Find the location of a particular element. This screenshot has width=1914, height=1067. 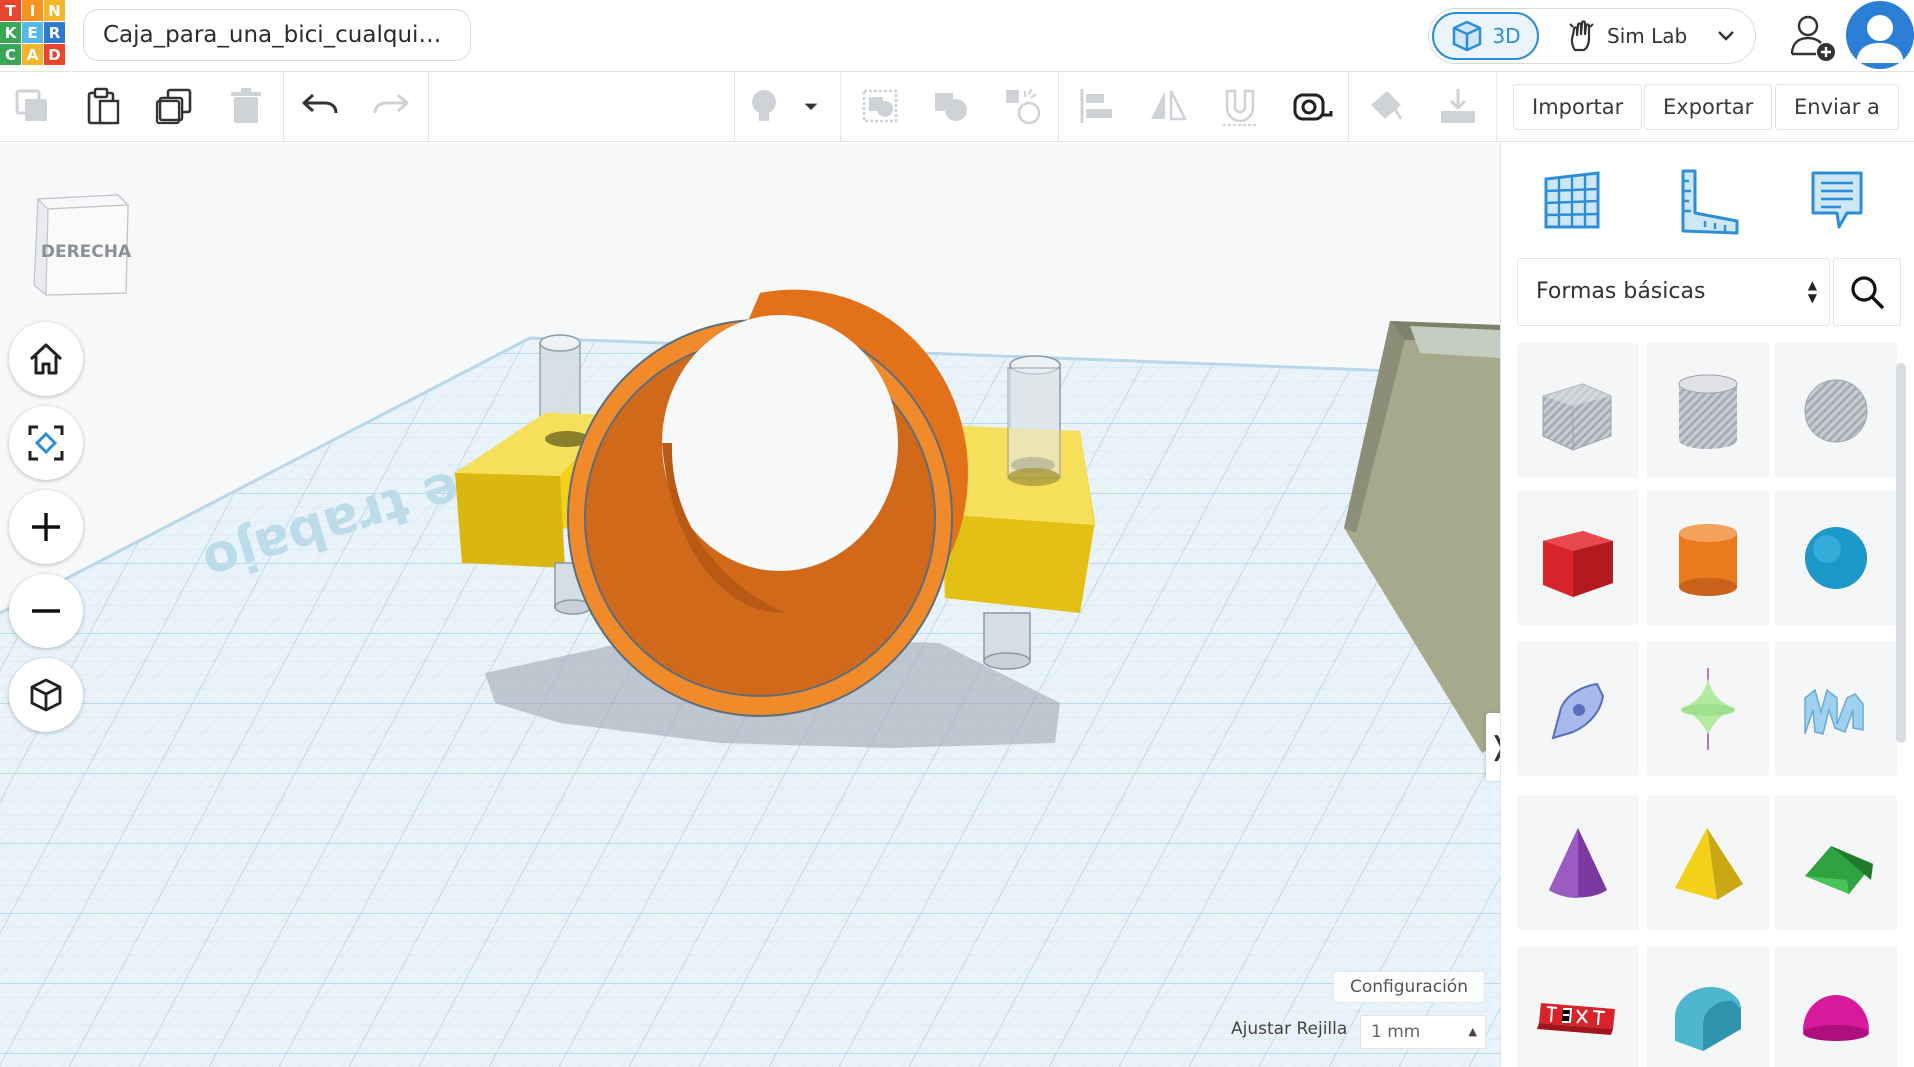

light-bulb-icon is located at coordinates (764, 106).